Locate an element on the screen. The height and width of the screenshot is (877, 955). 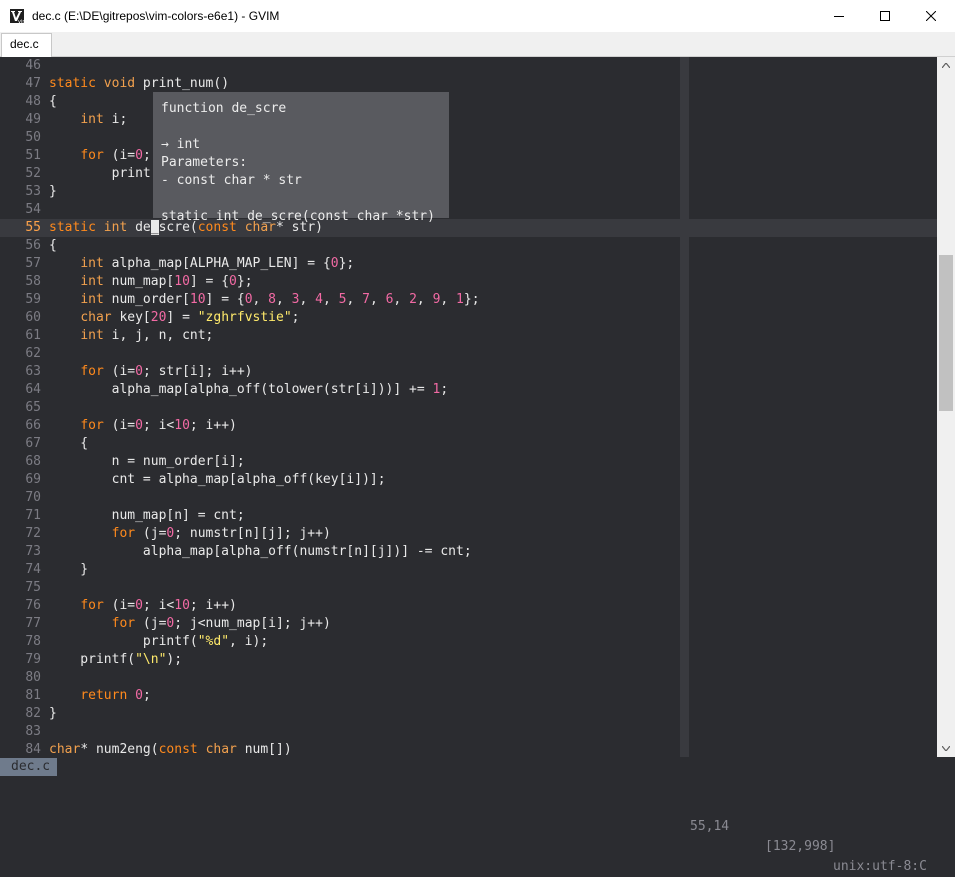
minimize-icon is located at coordinates (839, 16).